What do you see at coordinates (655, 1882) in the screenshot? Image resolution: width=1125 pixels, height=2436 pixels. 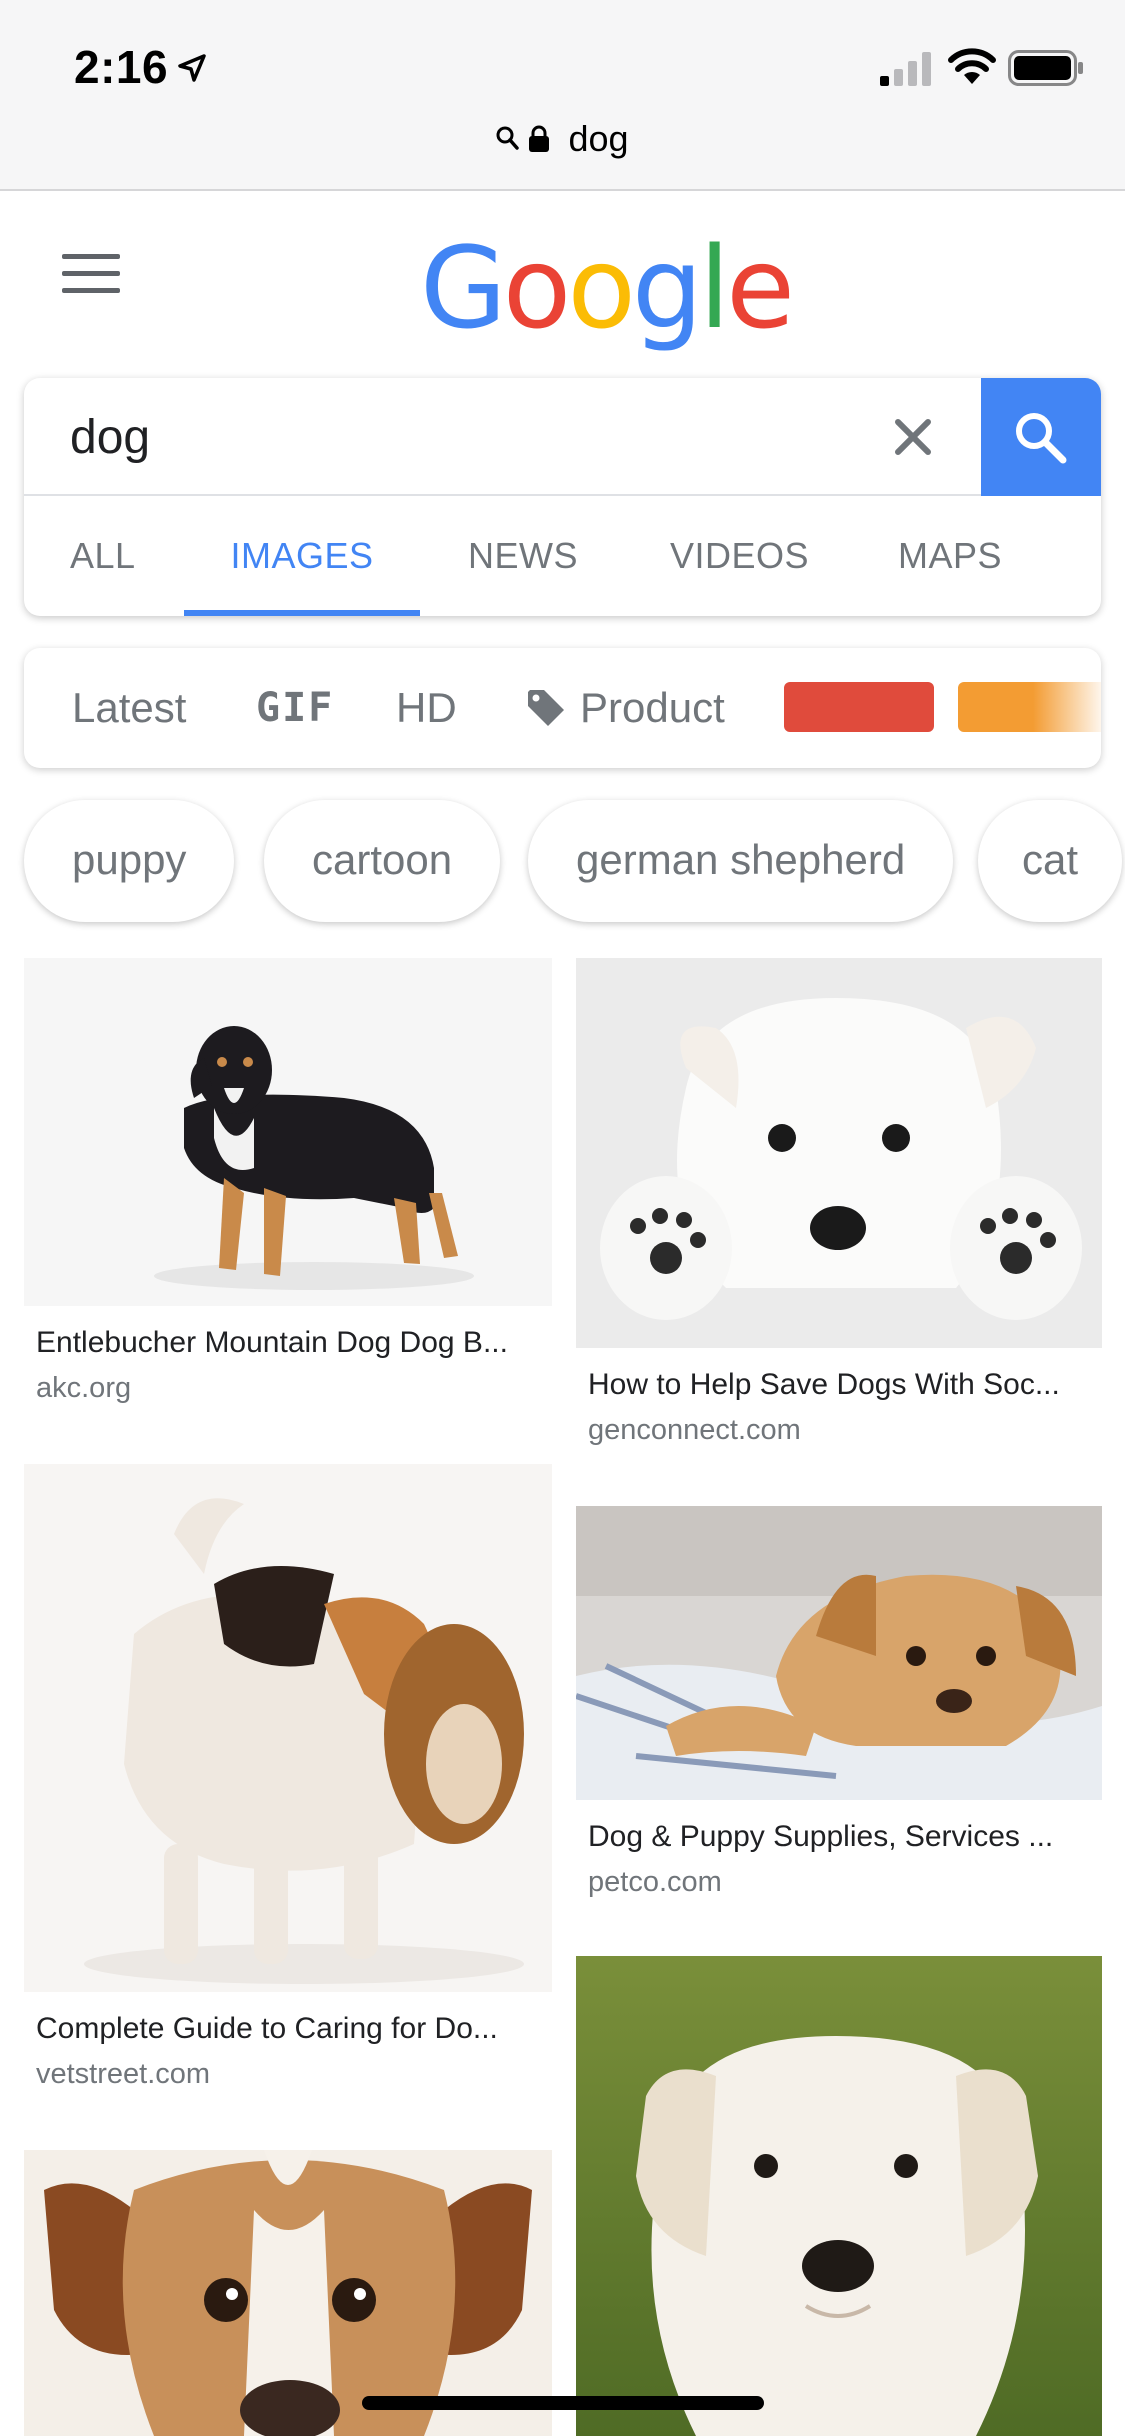 I see `result-domain: petco.com` at bounding box center [655, 1882].